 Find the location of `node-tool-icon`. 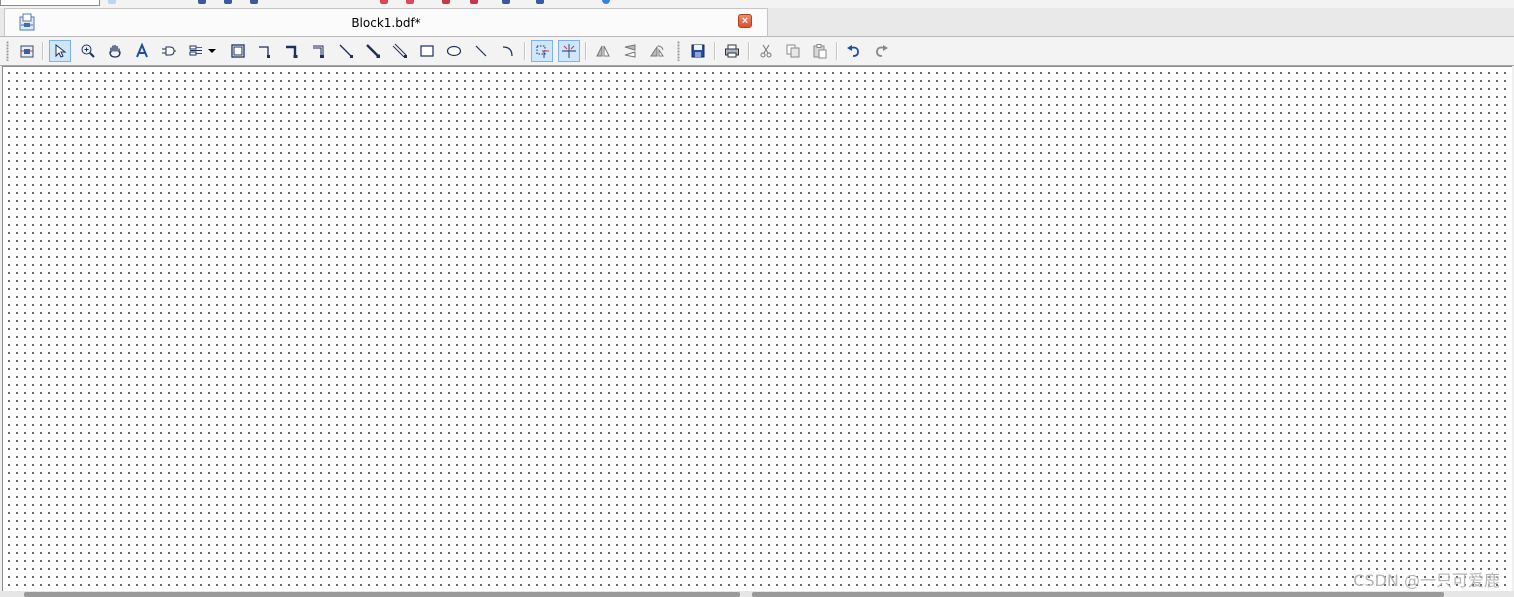

node-tool-icon is located at coordinates (346, 51).